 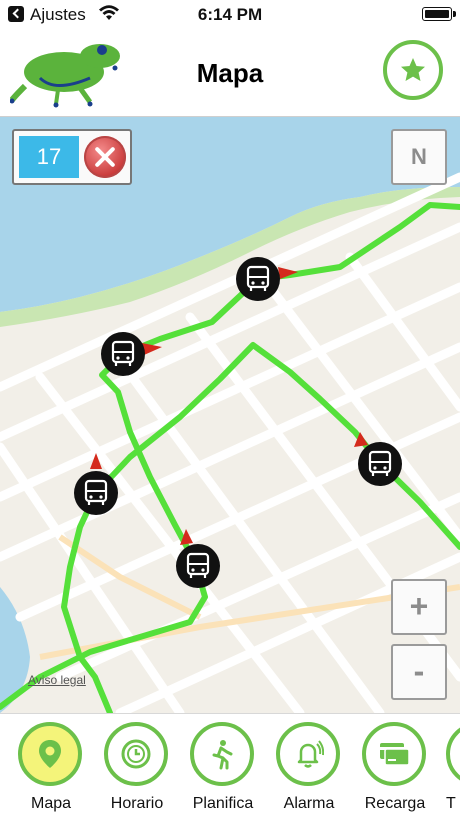 I want to click on clock-time: 6:14 PM, so click(x=230, y=14).